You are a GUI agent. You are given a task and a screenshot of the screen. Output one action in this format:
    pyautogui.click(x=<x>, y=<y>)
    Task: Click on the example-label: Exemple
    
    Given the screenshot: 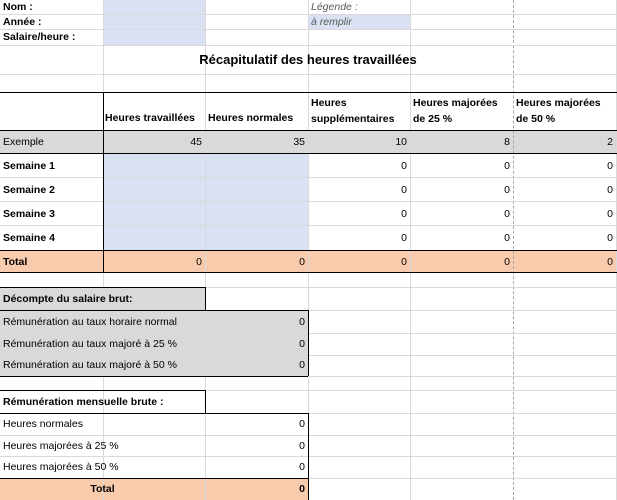 What is the action you would take?
    pyautogui.click(x=23, y=142)
    